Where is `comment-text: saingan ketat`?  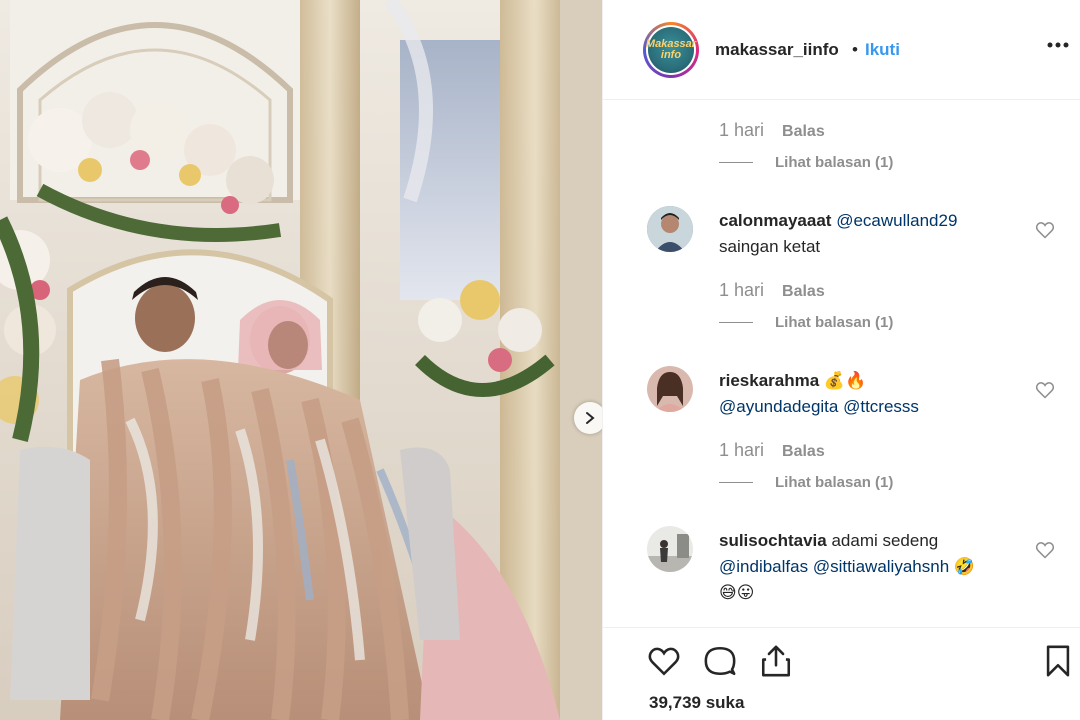
comment-text: saingan ketat is located at coordinates (770, 246).